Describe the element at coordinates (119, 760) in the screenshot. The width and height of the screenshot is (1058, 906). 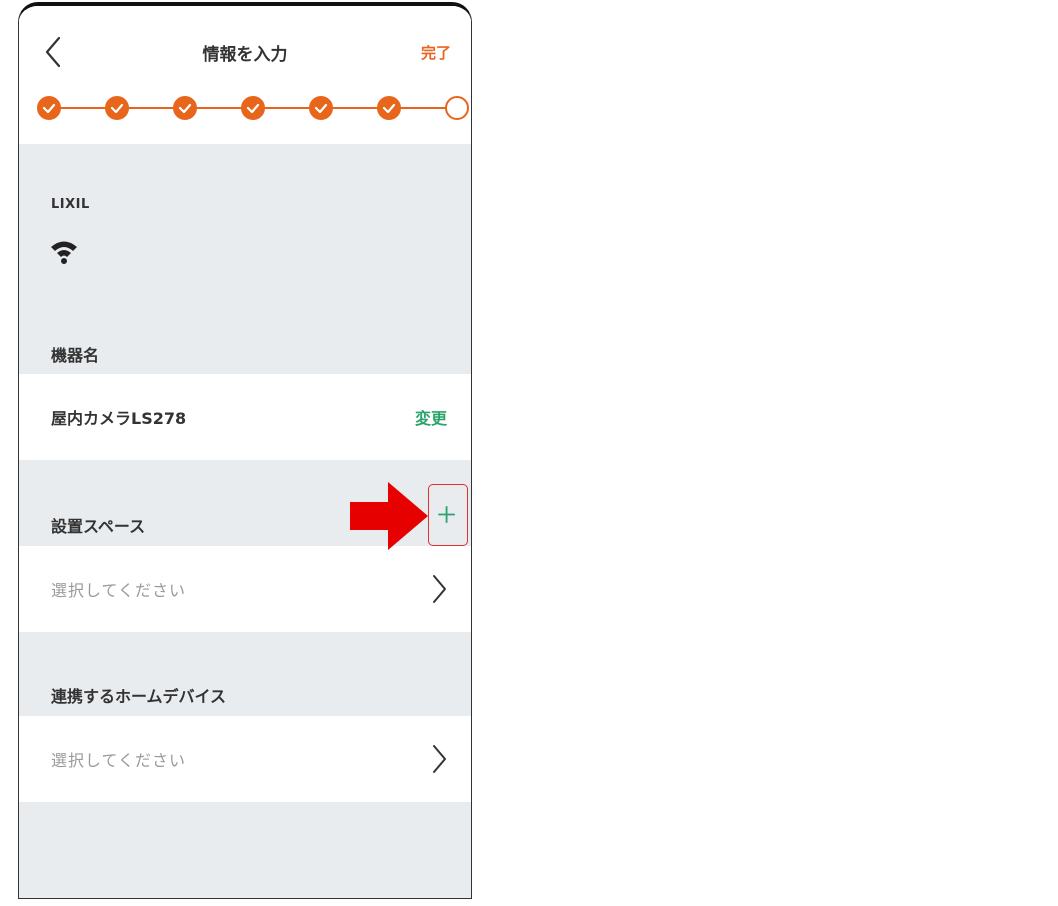
I see `linked-devices-placeholder: 選択してください` at that location.